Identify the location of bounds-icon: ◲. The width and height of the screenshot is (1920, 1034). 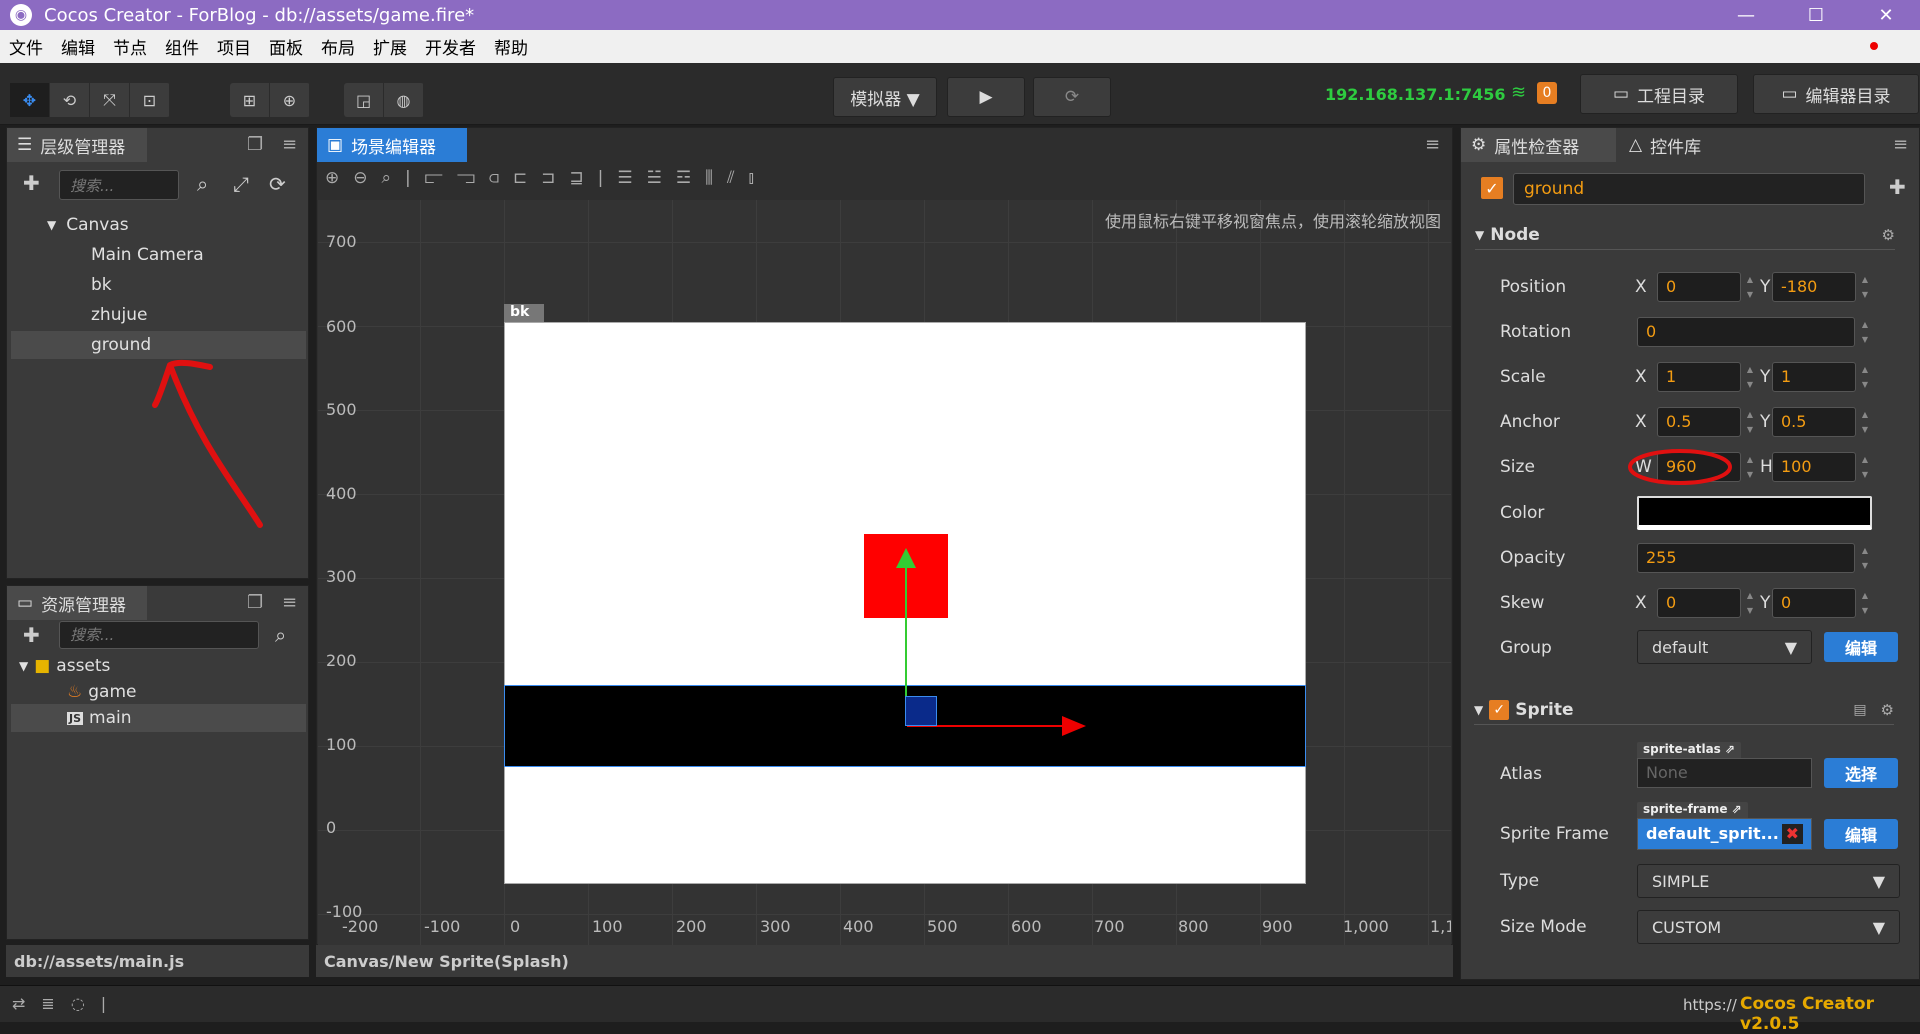
(364, 100).